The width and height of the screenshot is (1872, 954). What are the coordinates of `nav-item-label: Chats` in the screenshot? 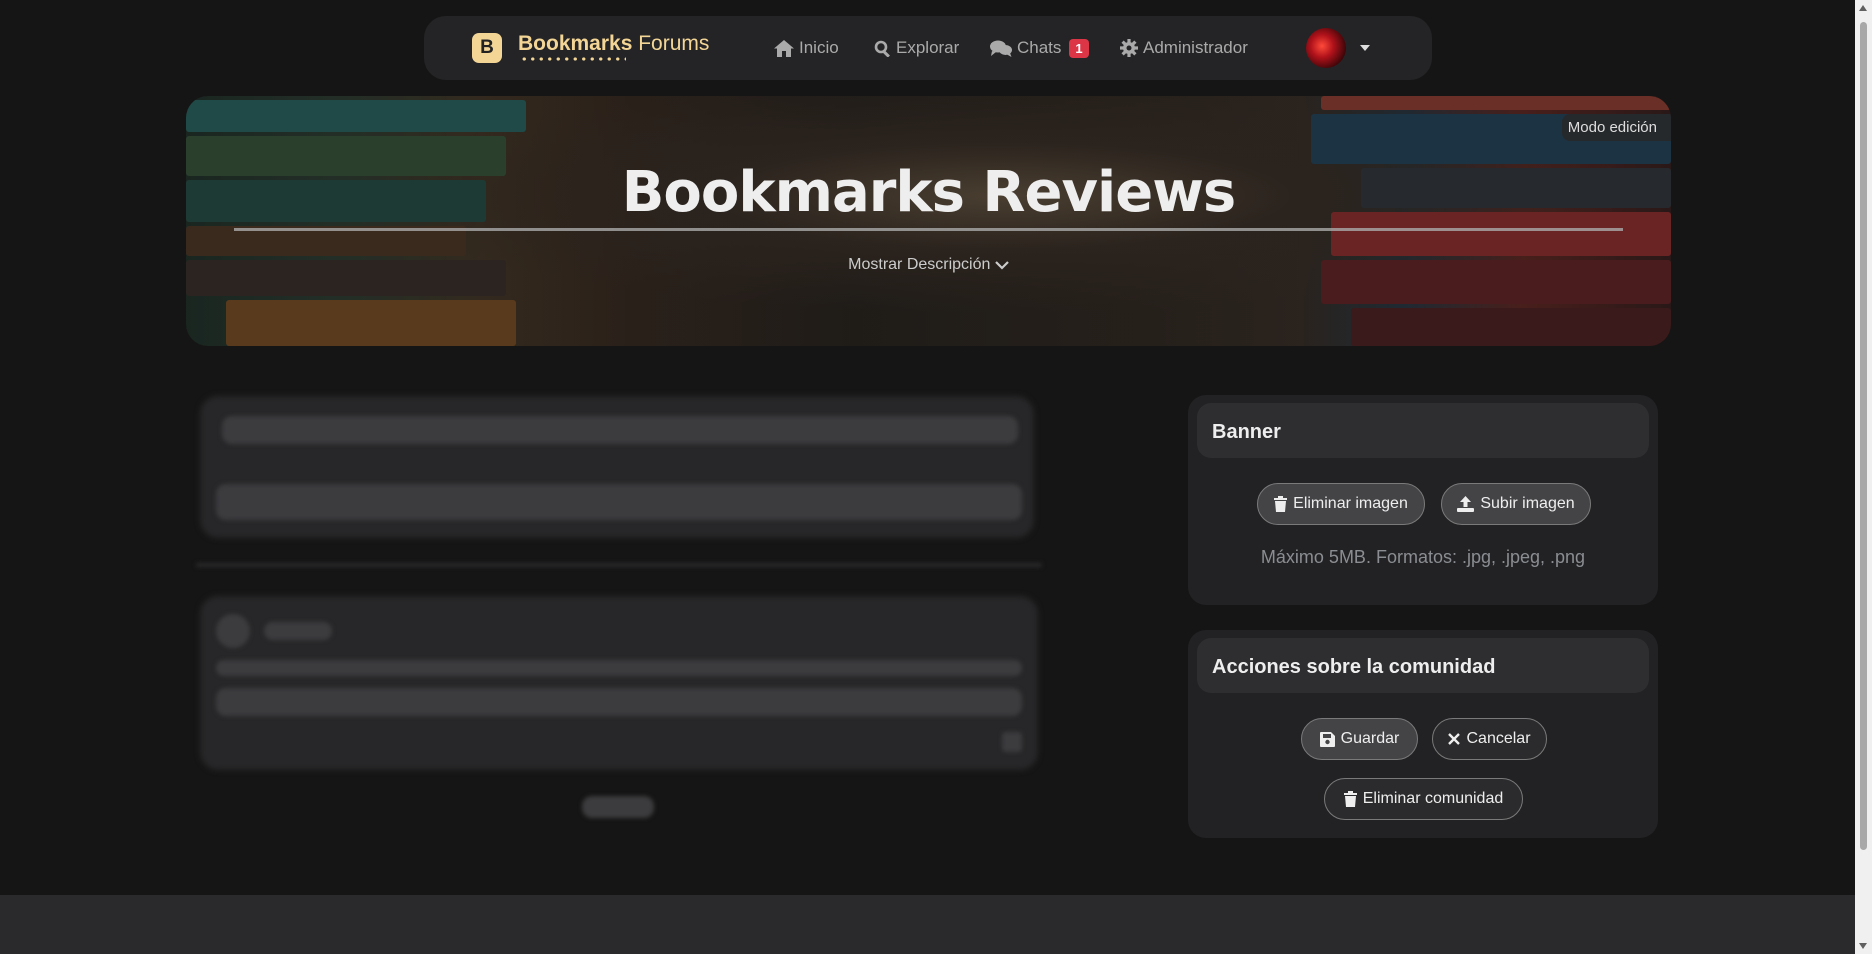 It's located at (1039, 47).